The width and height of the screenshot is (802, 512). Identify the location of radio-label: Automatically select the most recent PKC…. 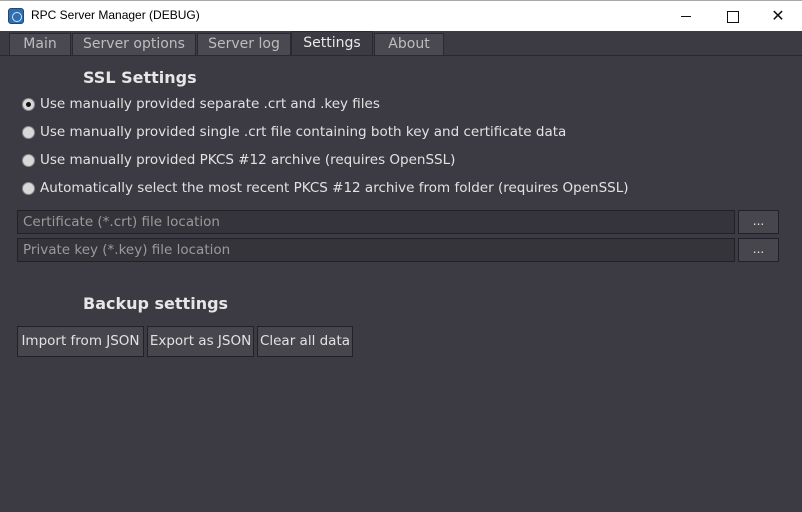
(334, 188).